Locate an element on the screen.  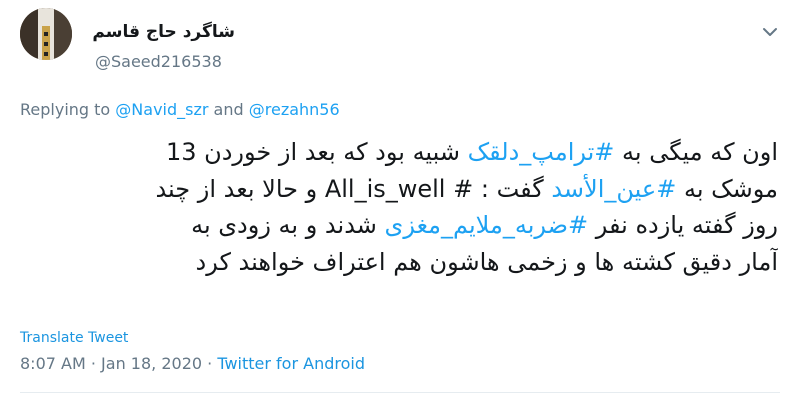
hashtag-link: #ترامپ_دلقک is located at coordinates (541, 152).